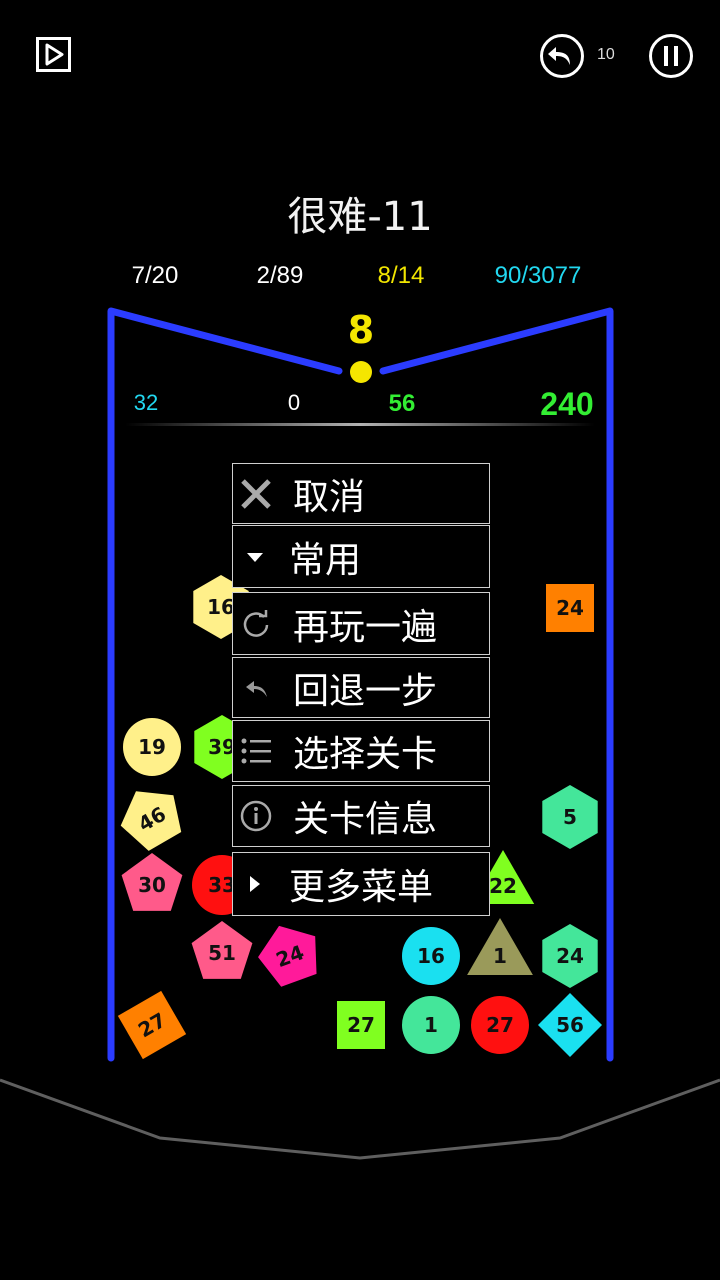 The image size is (720, 1280). I want to click on menu-undo-step: 回退一步, so click(361, 687).